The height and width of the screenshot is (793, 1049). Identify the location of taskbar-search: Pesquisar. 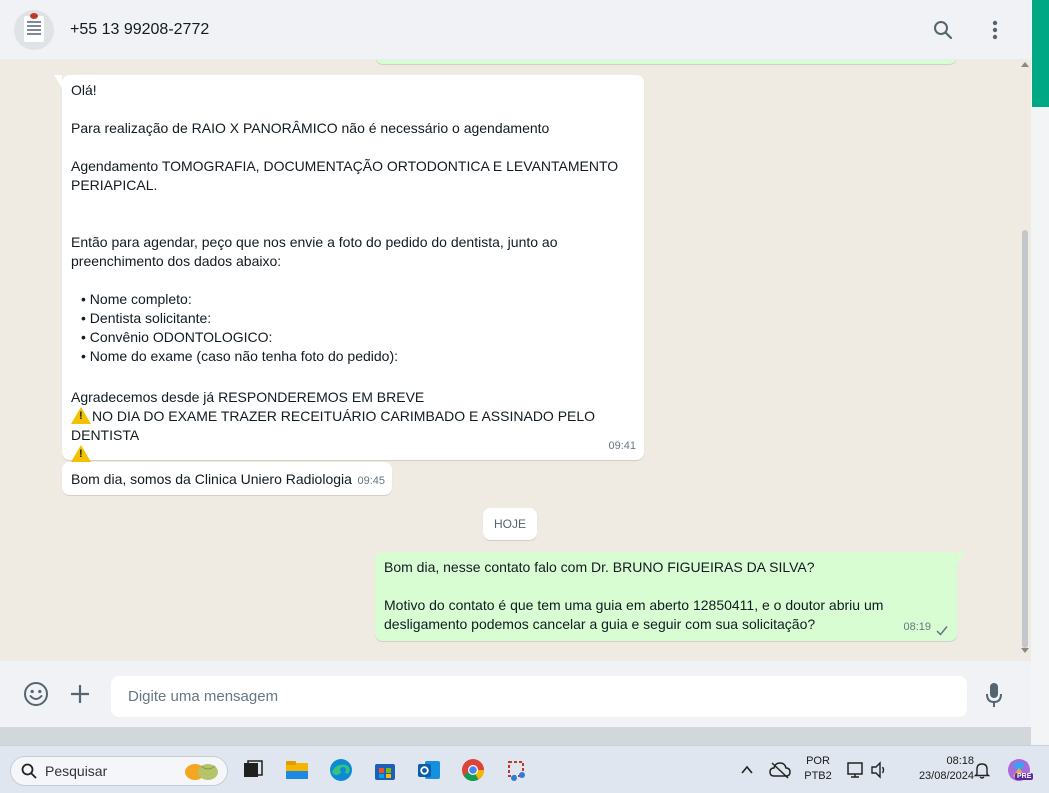
(119, 771).